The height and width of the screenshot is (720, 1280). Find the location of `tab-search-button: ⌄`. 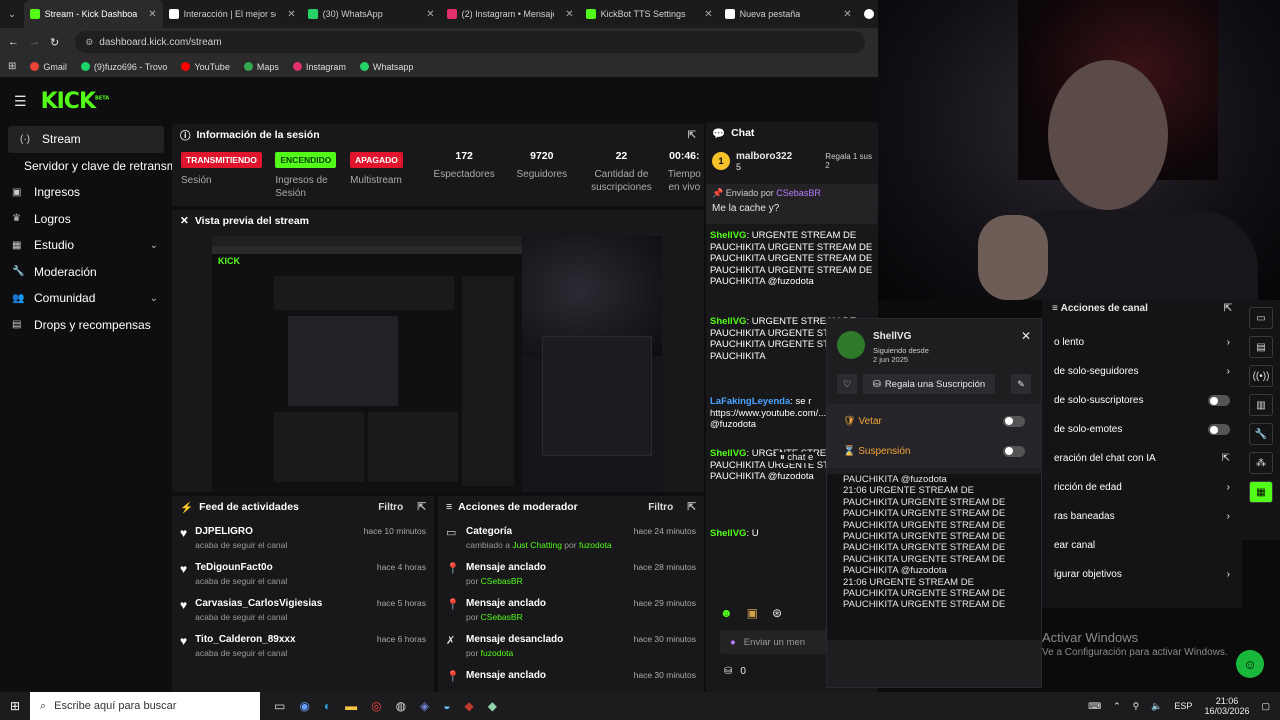

tab-search-button: ⌄ is located at coordinates (12, 14).